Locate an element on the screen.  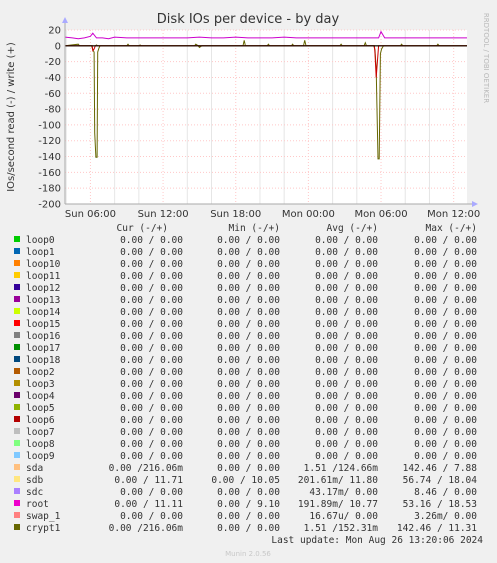
legend-name: loop10 is located at coordinates (43, 264).